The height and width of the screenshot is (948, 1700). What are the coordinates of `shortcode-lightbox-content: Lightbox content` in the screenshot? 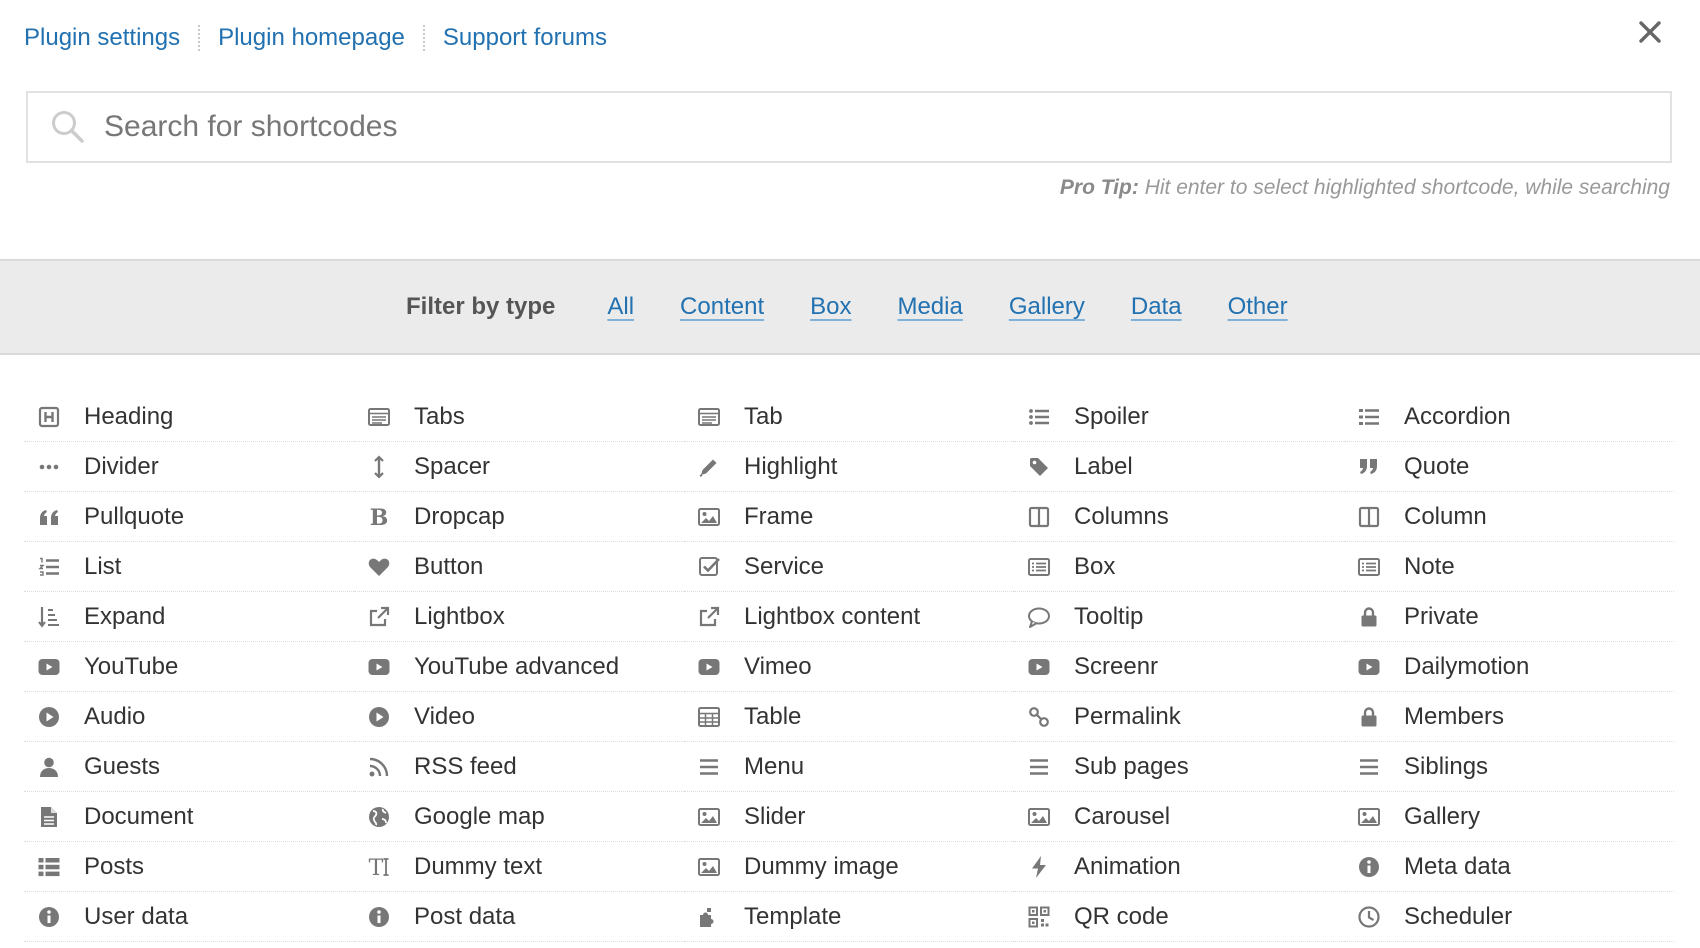 It's located at (849, 617).